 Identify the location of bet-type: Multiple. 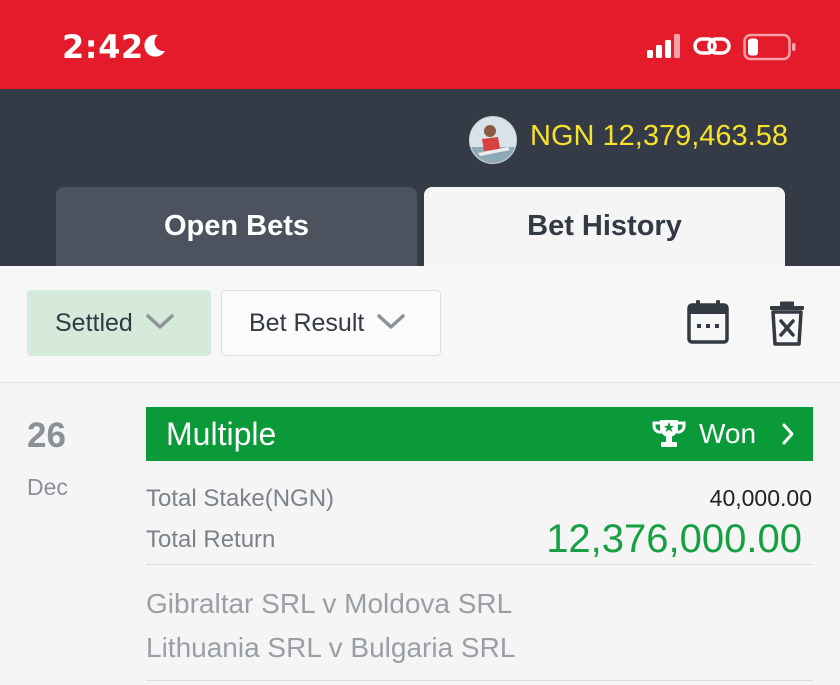
(221, 434).